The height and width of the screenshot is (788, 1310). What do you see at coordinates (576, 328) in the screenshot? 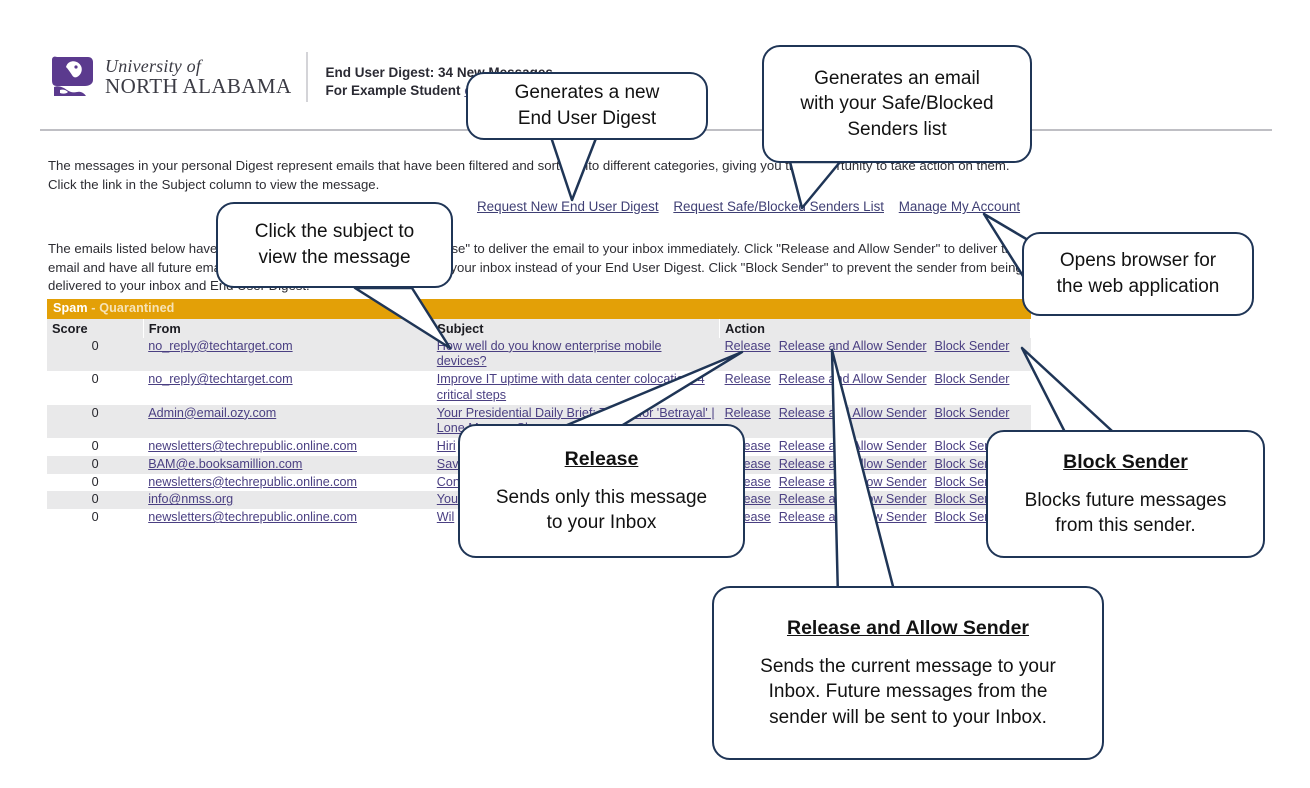
I see `column-header-subject: Subject` at bounding box center [576, 328].